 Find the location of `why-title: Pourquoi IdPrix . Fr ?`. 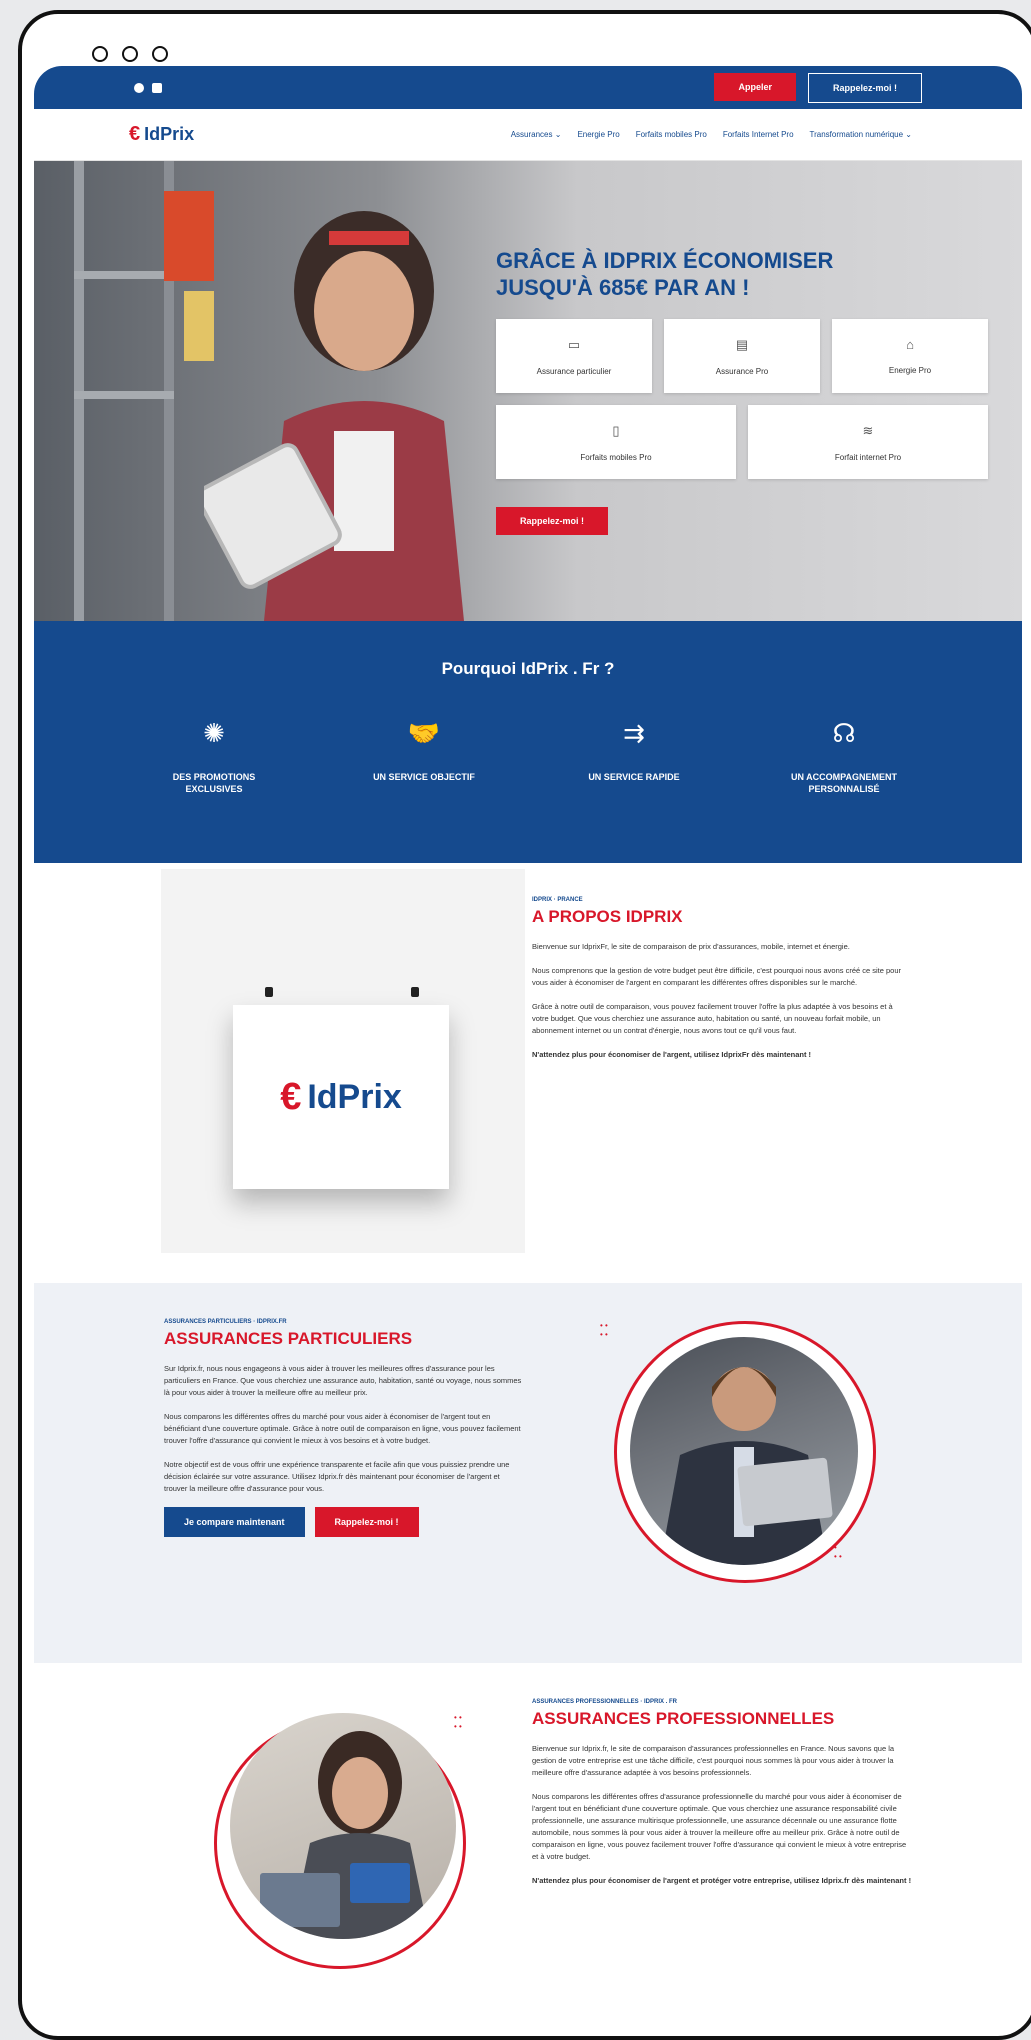

why-title: Pourquoi IdPrix . Fr ? is located at coordinates (528, 668).